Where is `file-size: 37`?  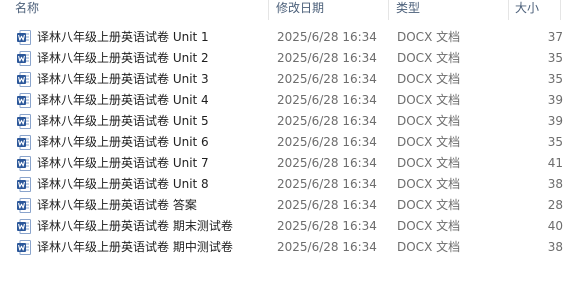 file-size: 37 is located at coordinates (555, 37).